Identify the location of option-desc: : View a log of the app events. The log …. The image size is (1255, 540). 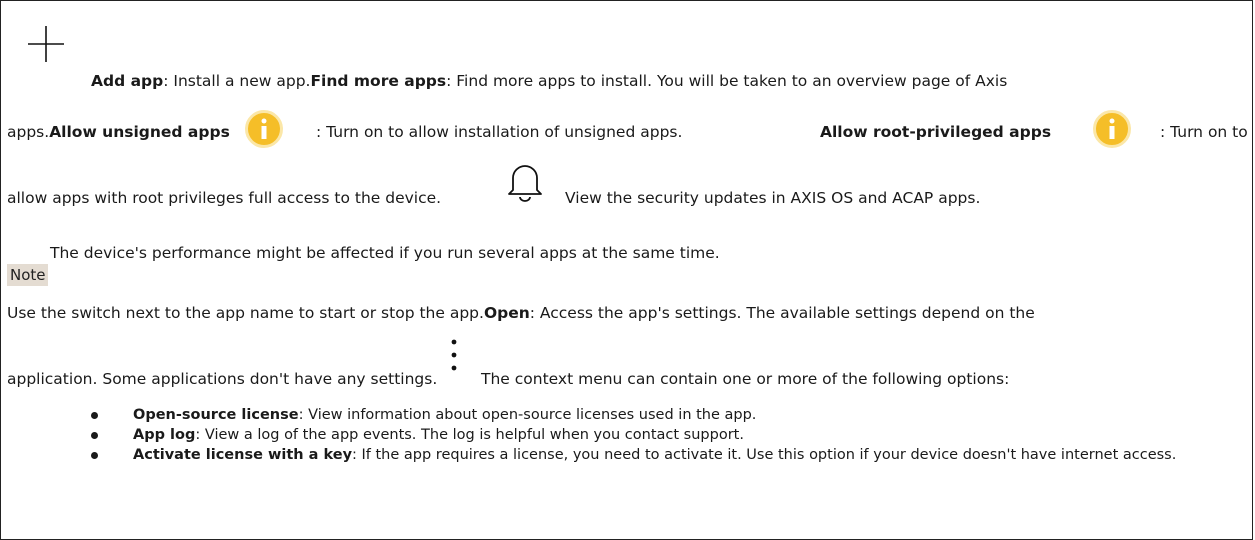
(469, 435).